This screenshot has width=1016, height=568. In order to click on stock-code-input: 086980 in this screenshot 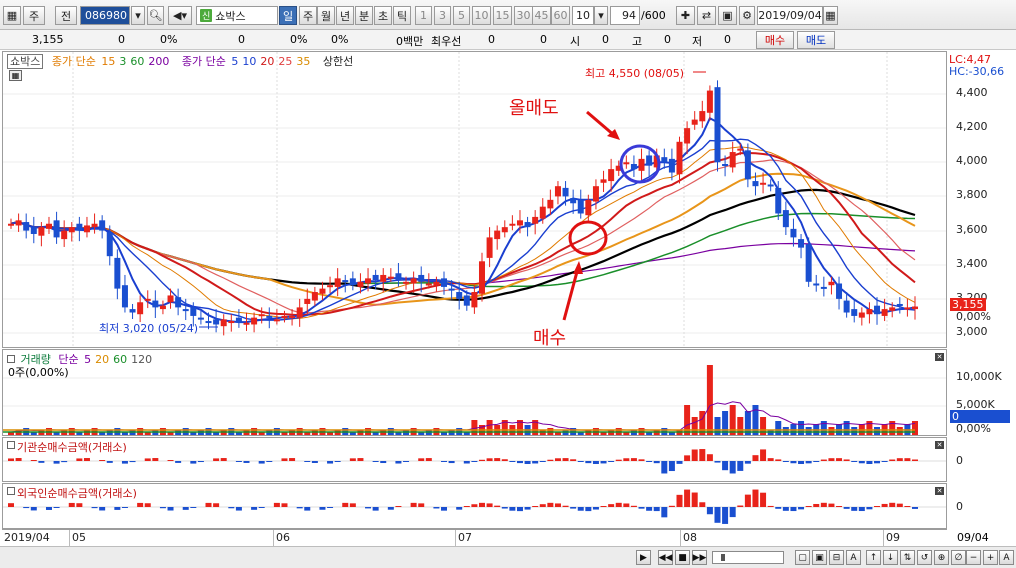, I will do `click(105, 15)`.